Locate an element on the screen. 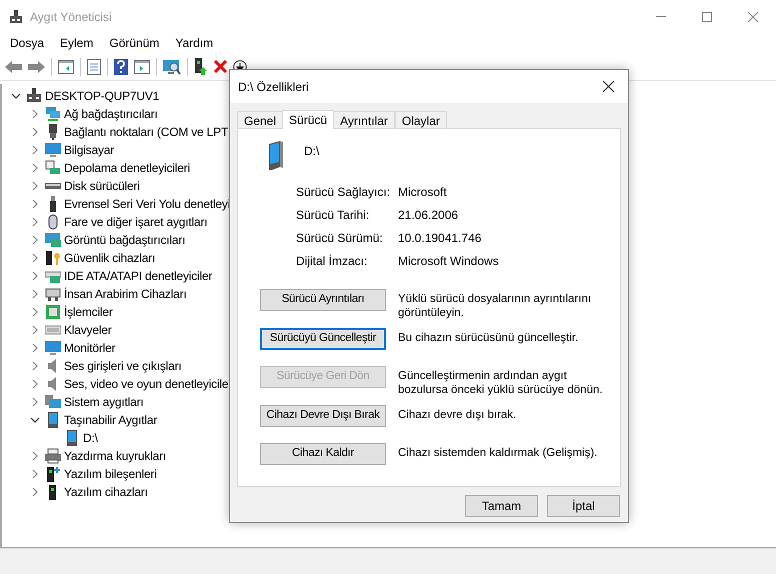 Image resolution: width=776 pixels, height=574 pixels. tab: Olaylar is located at coordinates (420, 119).